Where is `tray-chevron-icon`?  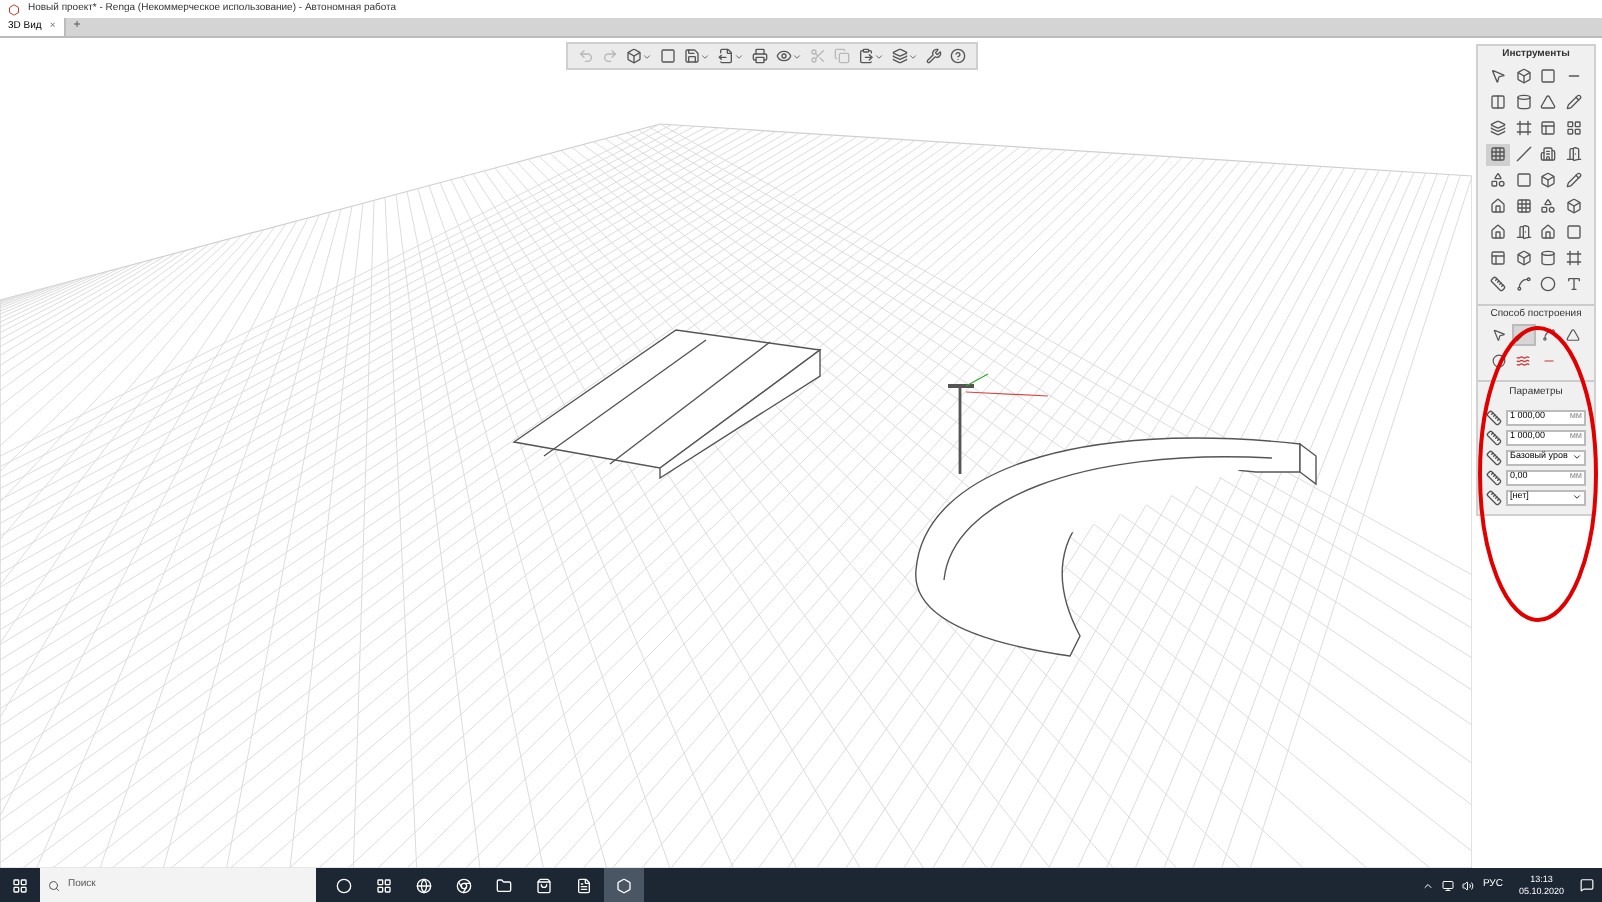
tray-chevron-icon is located at coordinates (1428, 885).